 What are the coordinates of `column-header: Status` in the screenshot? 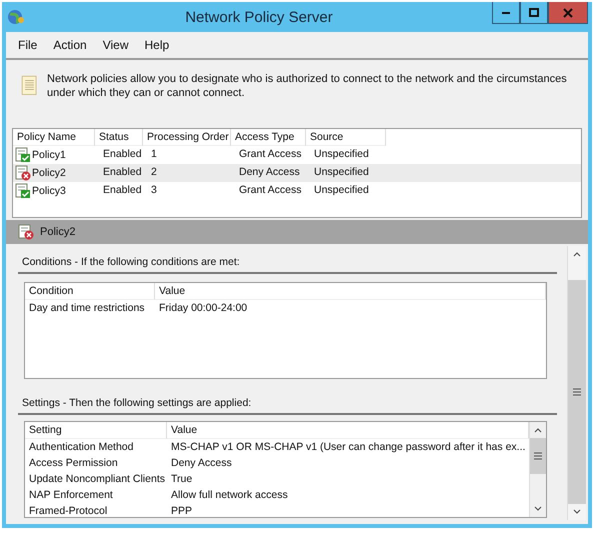 It's located at (119, 137).